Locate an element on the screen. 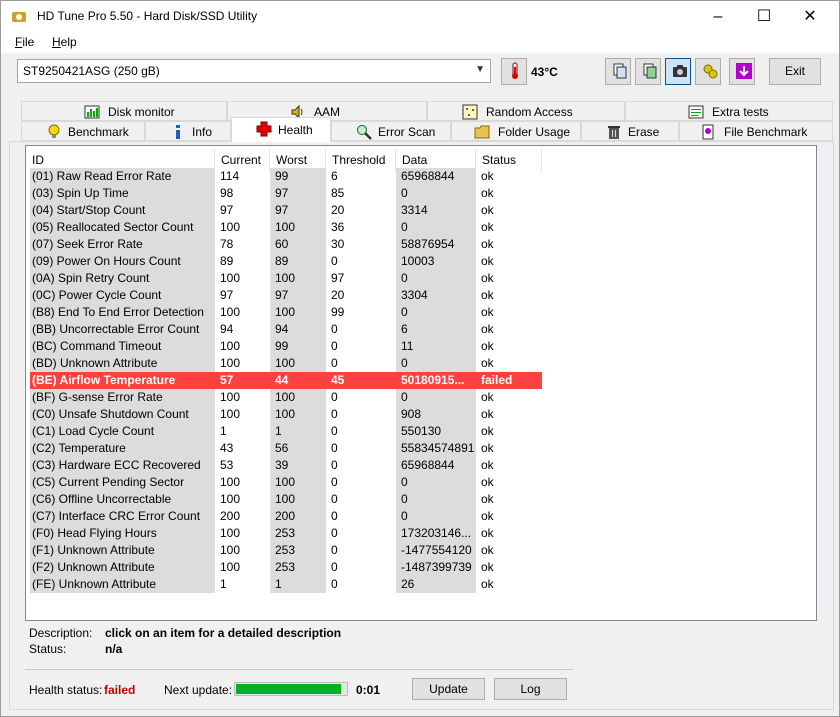  tools-icon is located at coordinates (710, 71).